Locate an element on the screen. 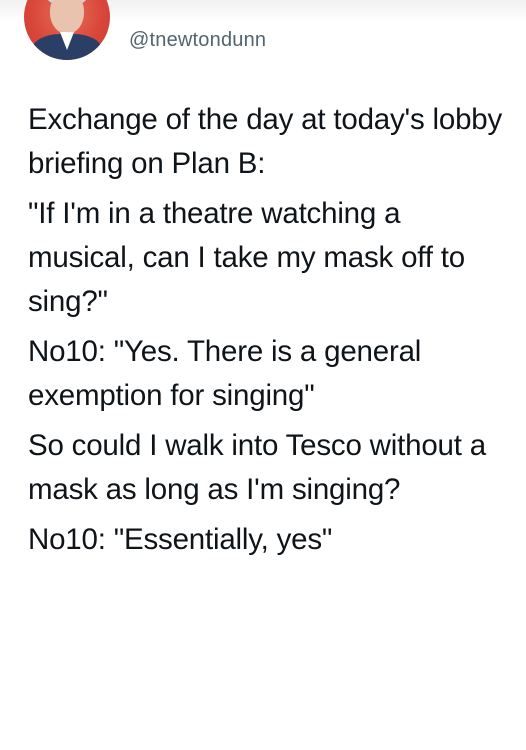  avatar-face is located at coordinates (67, 17).